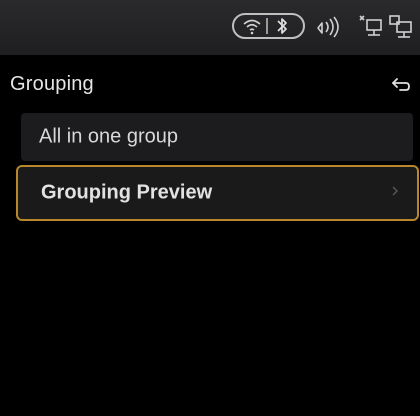 The width and height of the screenshot is (420, 416). Describe the element at coordinates (395, 193) in the screenshot. I see `chevron-right-icon` at that location.